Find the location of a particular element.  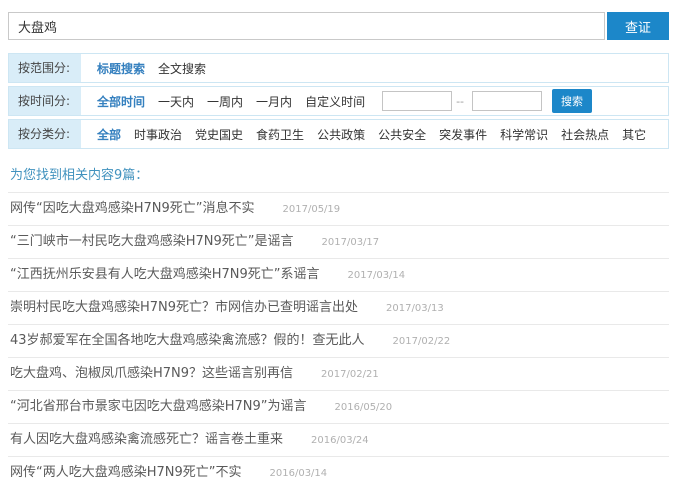

search-input is located at coordinates (306, 26).